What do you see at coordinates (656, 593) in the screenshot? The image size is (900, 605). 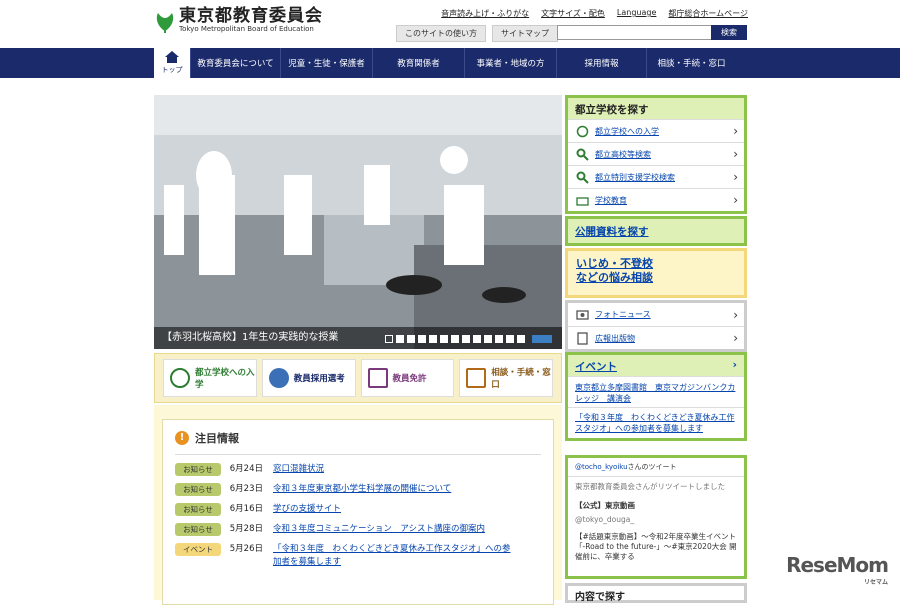 I see `content-search-panel: 内容で探す` at bounding box center [656, 593].